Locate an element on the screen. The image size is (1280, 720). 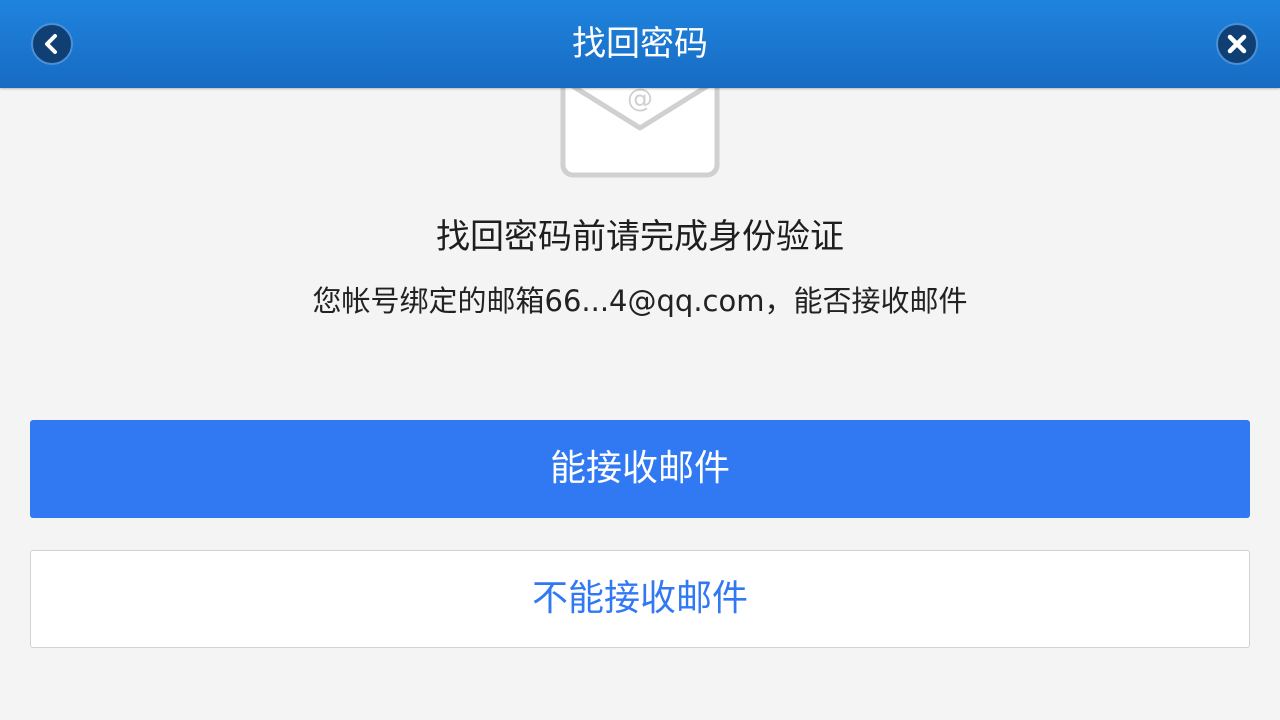
page-title: 找回密码 is located at coordinates (640, 44).